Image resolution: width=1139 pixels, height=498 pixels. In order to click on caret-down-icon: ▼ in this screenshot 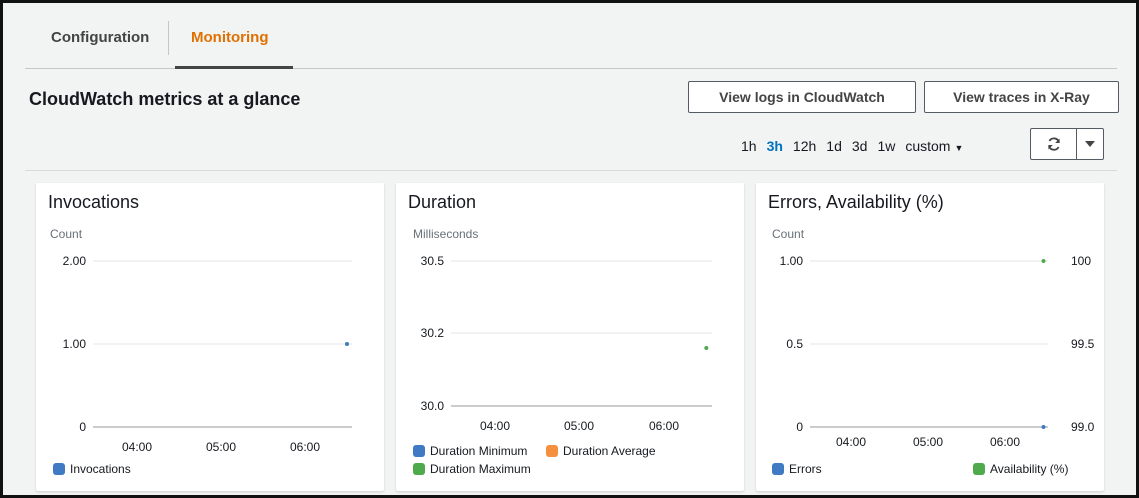, I will do `click(959, 148)`.